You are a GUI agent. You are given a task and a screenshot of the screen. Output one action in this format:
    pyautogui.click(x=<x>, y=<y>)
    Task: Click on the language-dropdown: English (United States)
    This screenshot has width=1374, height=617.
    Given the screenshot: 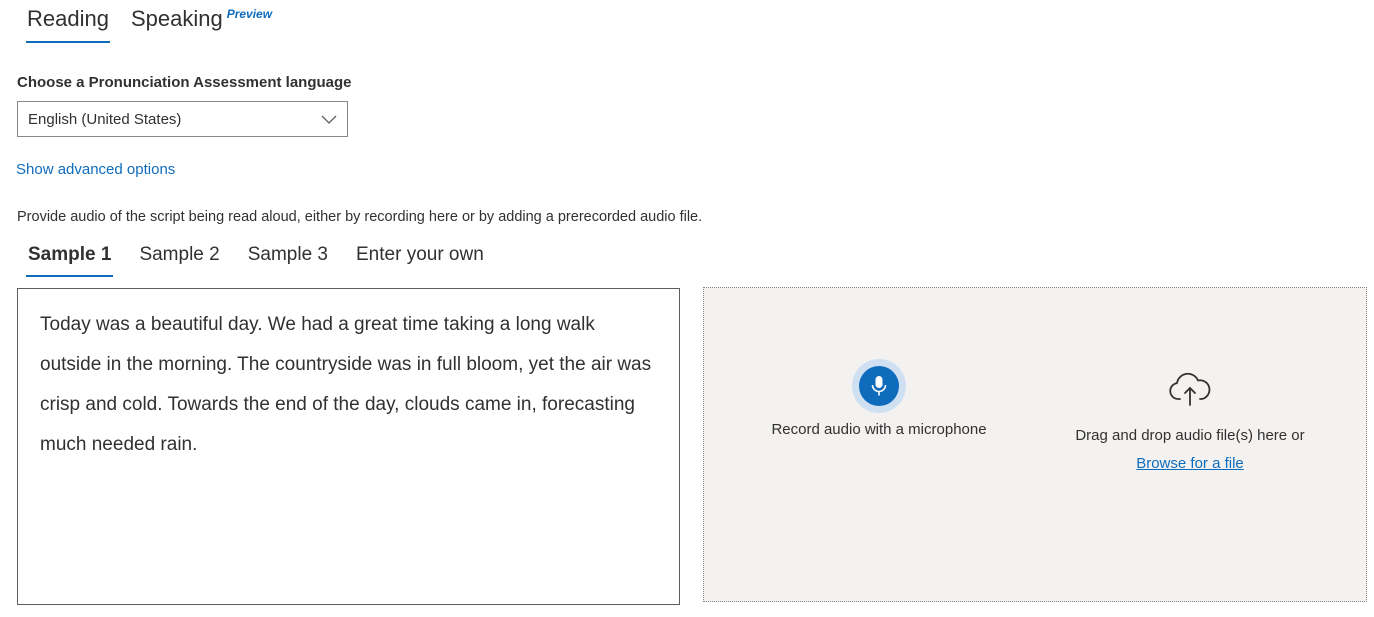 What is the action you would take?
    pyautogui.click(x=182, y=119)
    